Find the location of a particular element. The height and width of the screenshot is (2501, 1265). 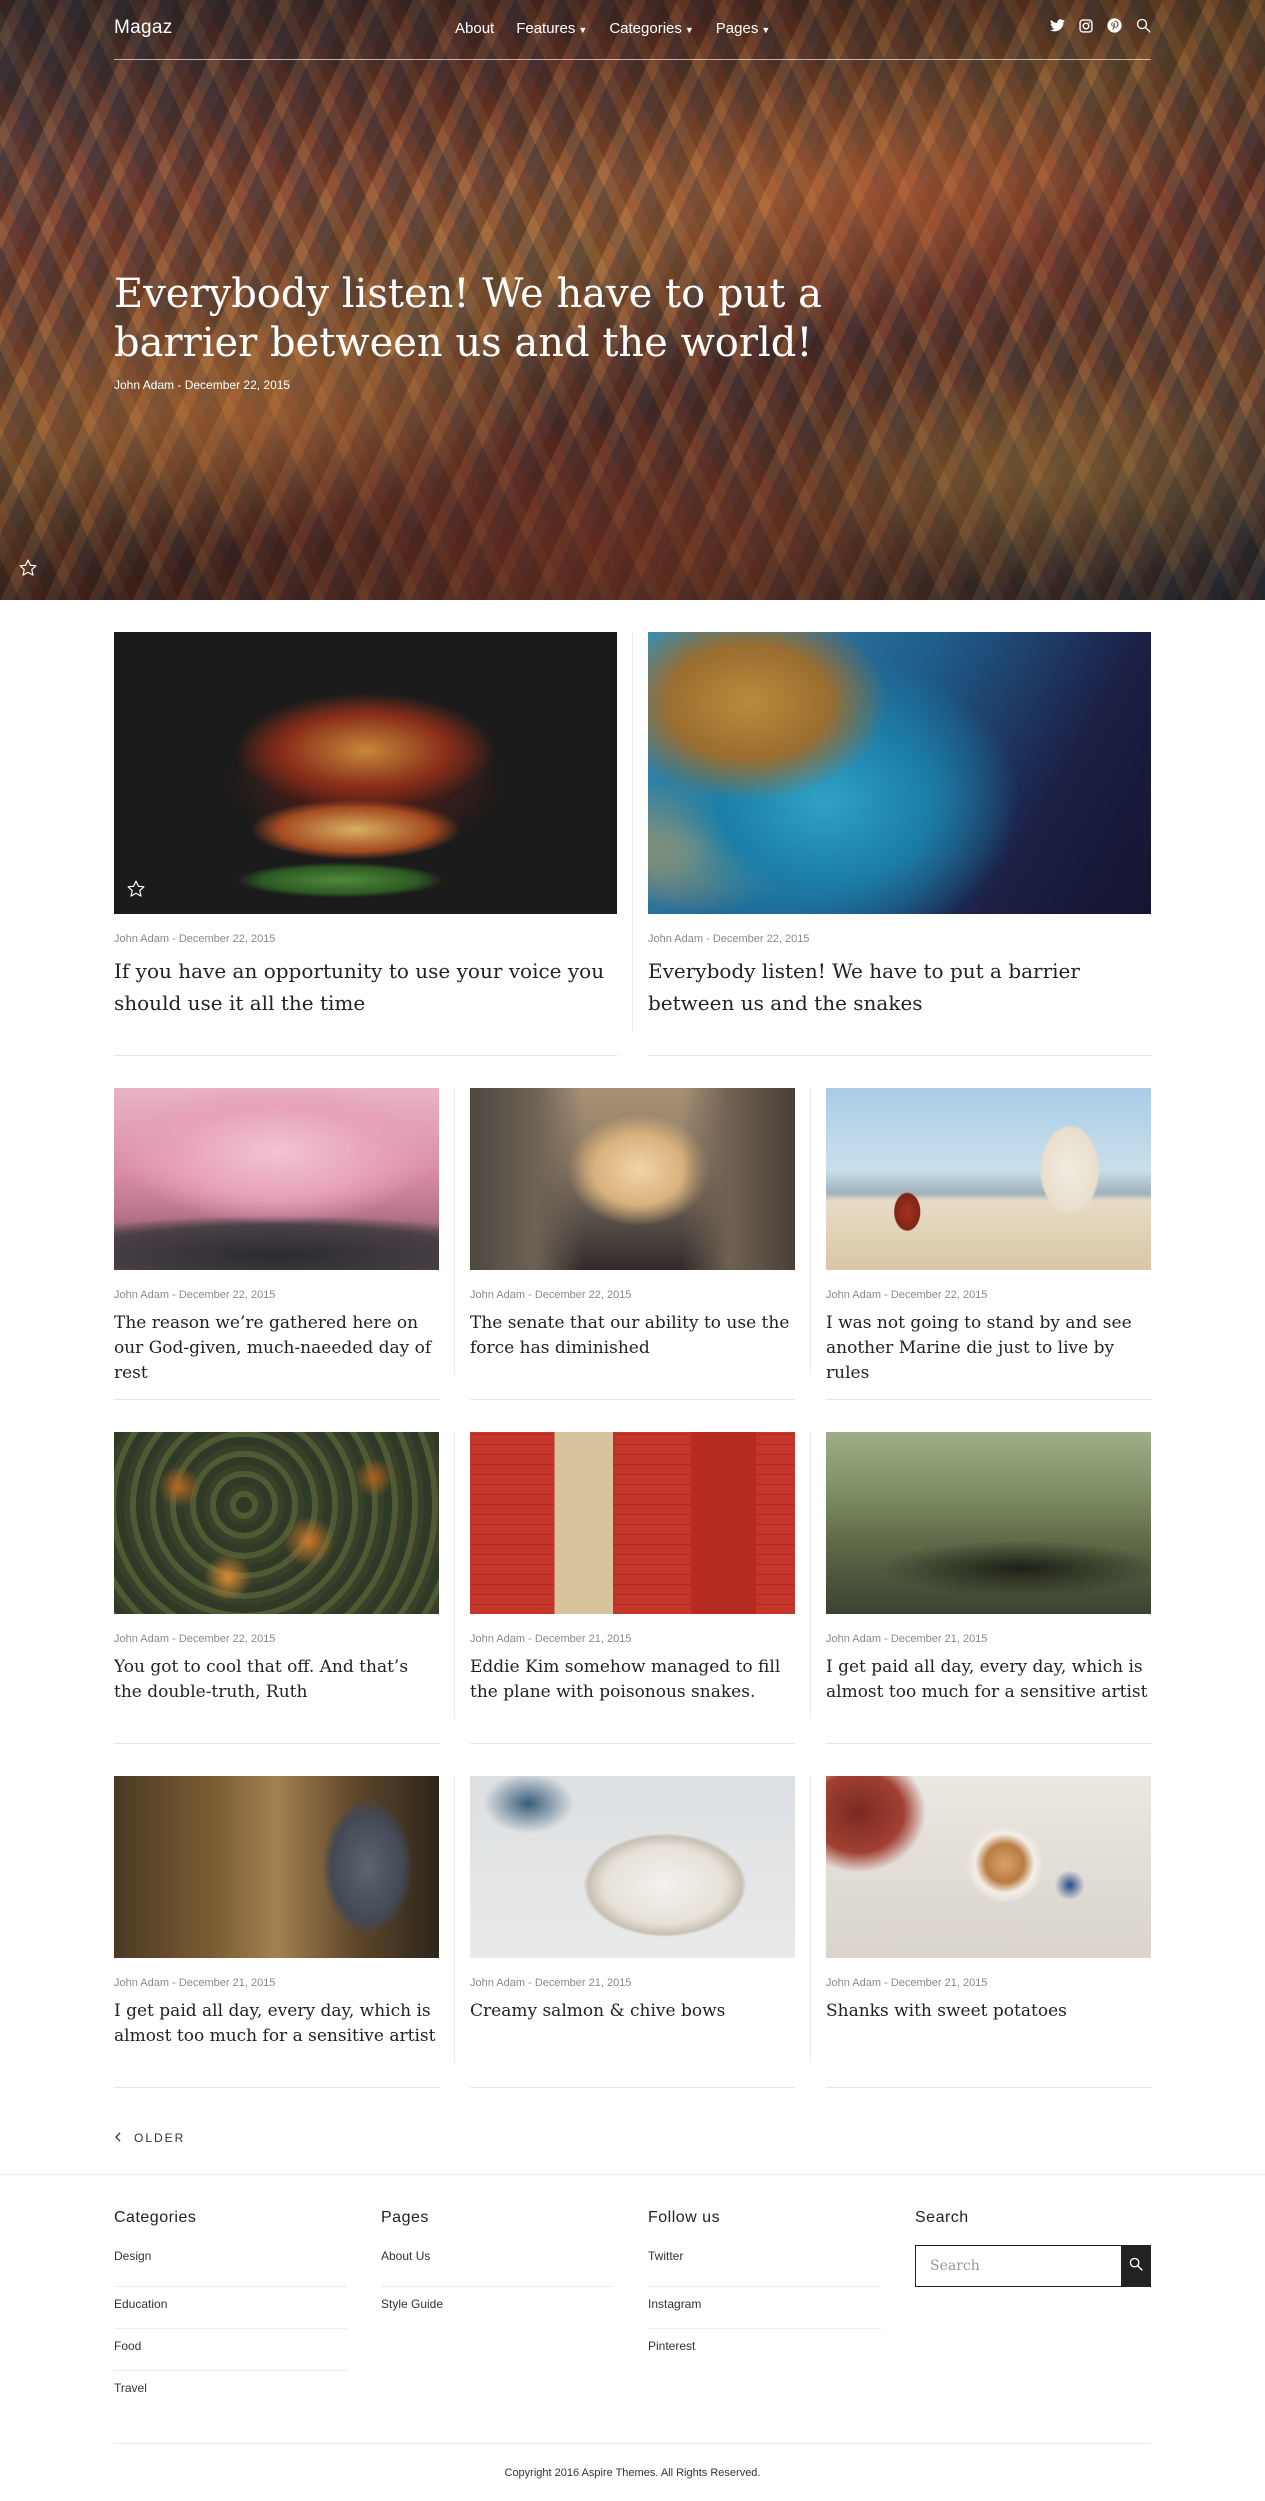

footer-heading: Search is located at coordinates (942, 2217).